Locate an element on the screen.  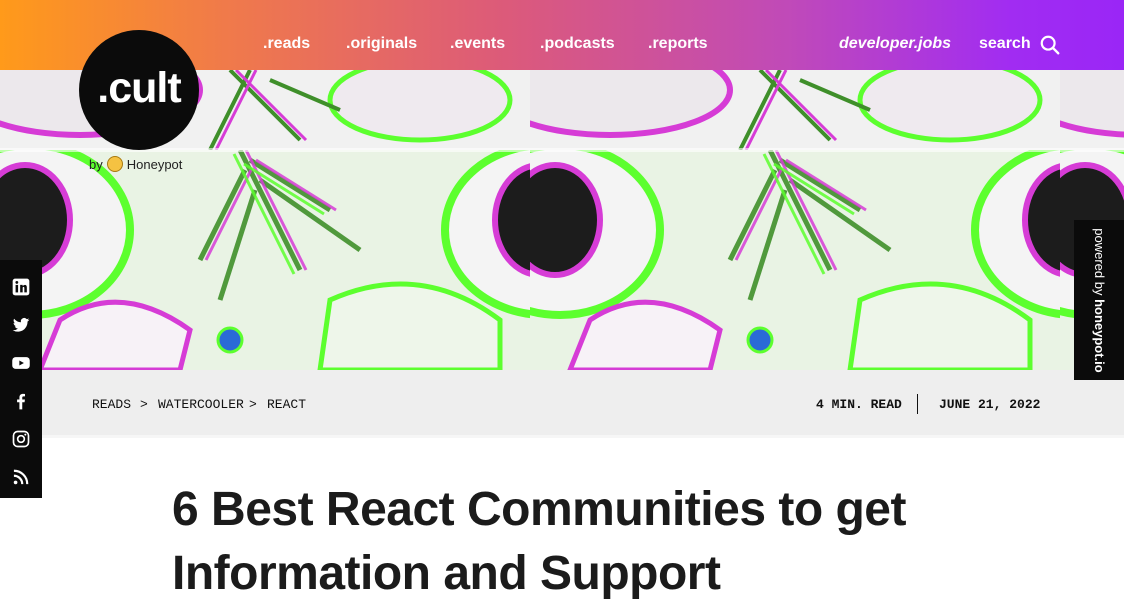
nav-podcasts: .podcasts is located at coordinates (577, 44).